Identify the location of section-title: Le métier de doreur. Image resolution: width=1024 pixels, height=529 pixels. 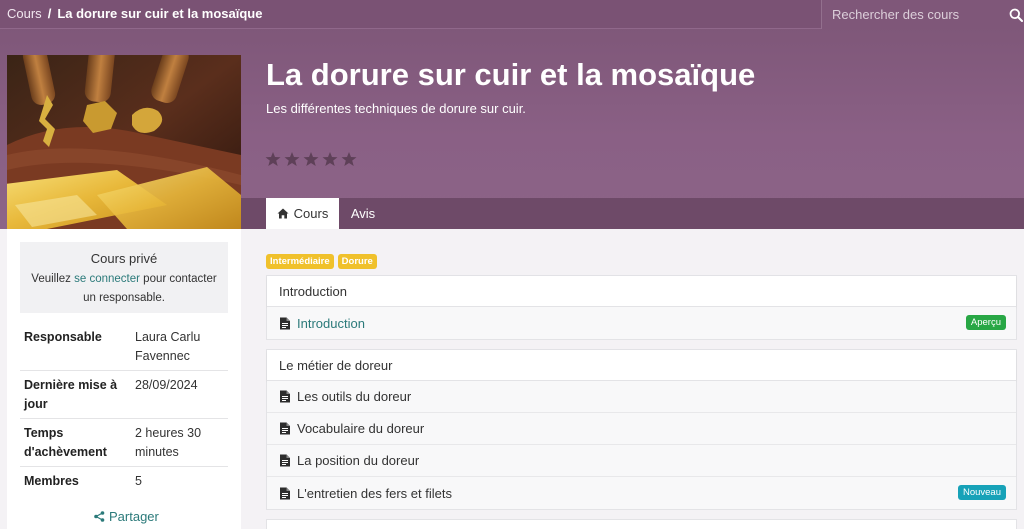
(641, 365).